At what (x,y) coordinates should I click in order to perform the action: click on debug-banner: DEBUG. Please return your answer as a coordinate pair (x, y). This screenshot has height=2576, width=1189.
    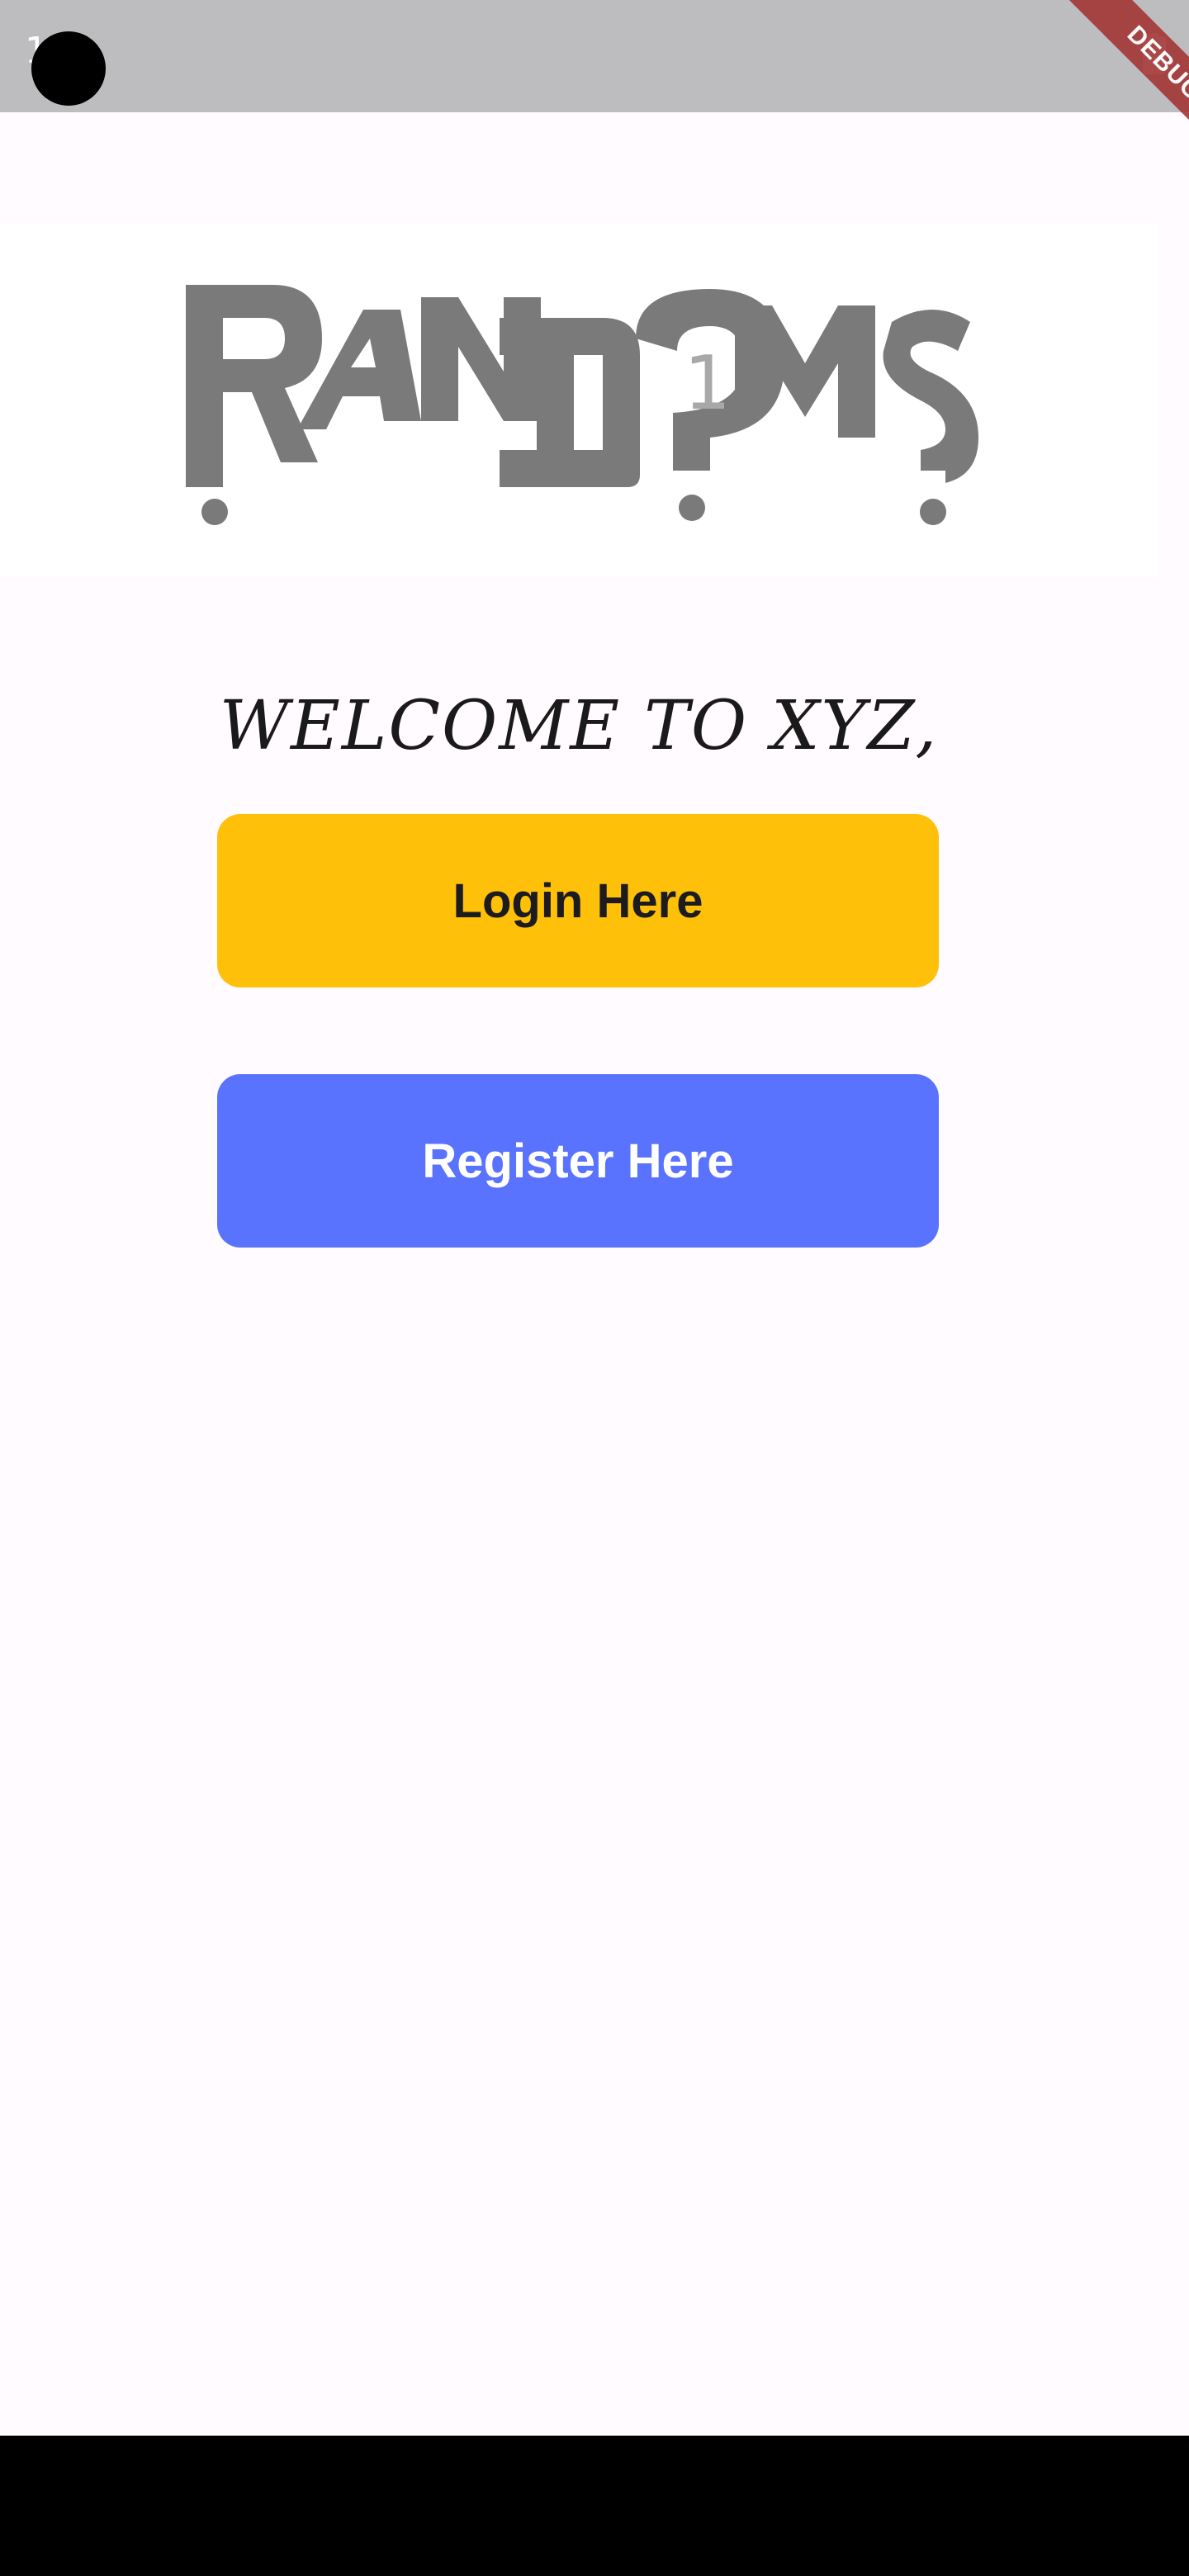
    Looking at the image, I should click on (1098, 91).